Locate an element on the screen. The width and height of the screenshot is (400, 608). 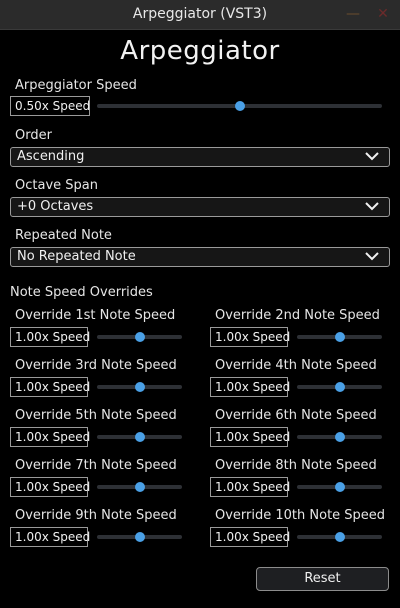
order-selected: Ascending is located at coordinates (51, 156).